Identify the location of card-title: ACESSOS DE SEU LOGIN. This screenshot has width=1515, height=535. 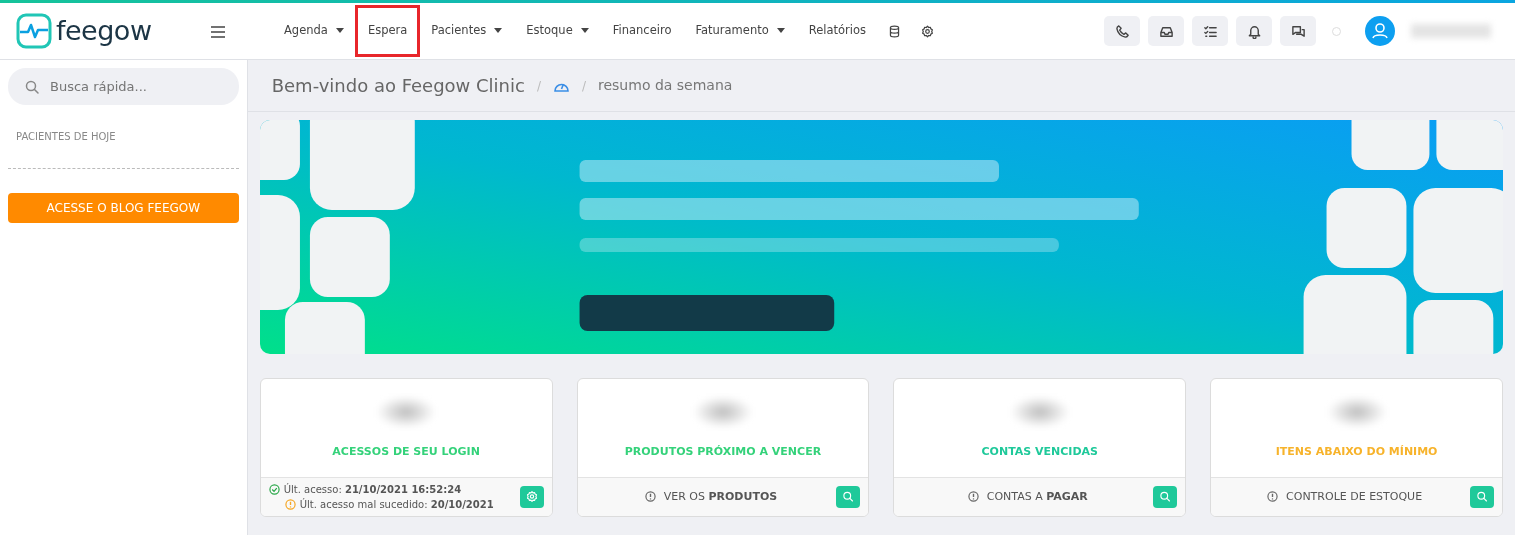
(406, 451).